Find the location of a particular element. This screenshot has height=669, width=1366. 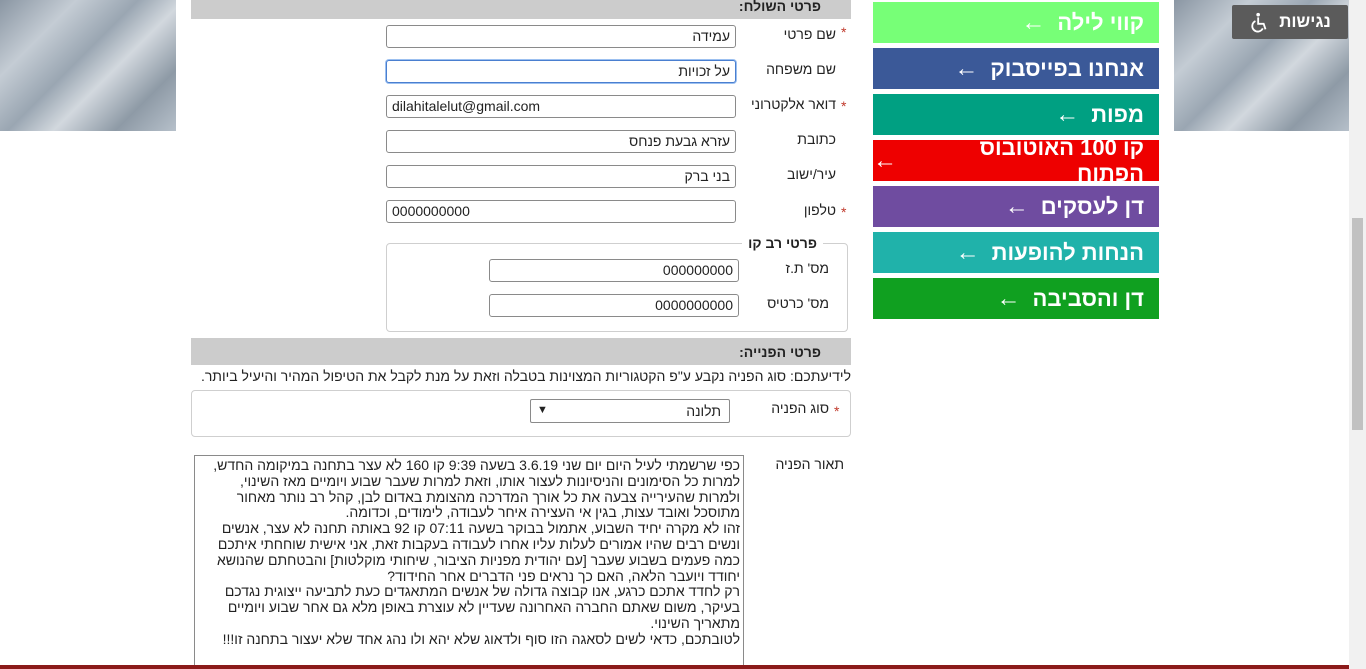

nav-button-label: אנחנו בפייסבוק is located at coordinates (1067, 68).